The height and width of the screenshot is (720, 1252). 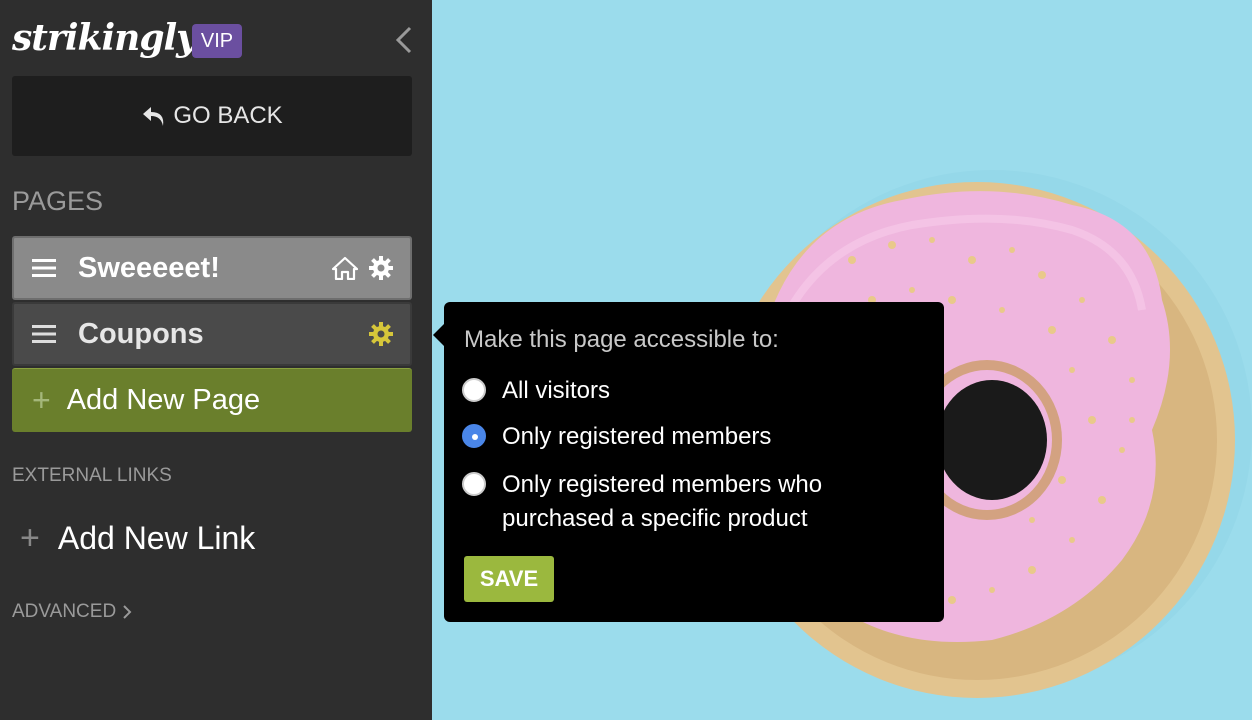 I want to click on option-label-line1: Only registered members who, so click(x=662, y=484).